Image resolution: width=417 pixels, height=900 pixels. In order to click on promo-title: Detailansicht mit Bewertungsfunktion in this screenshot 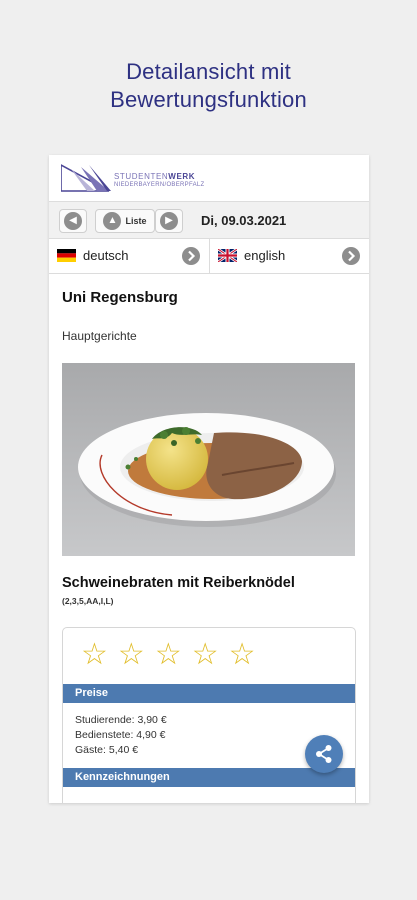, I will do `click(208, 86)`.